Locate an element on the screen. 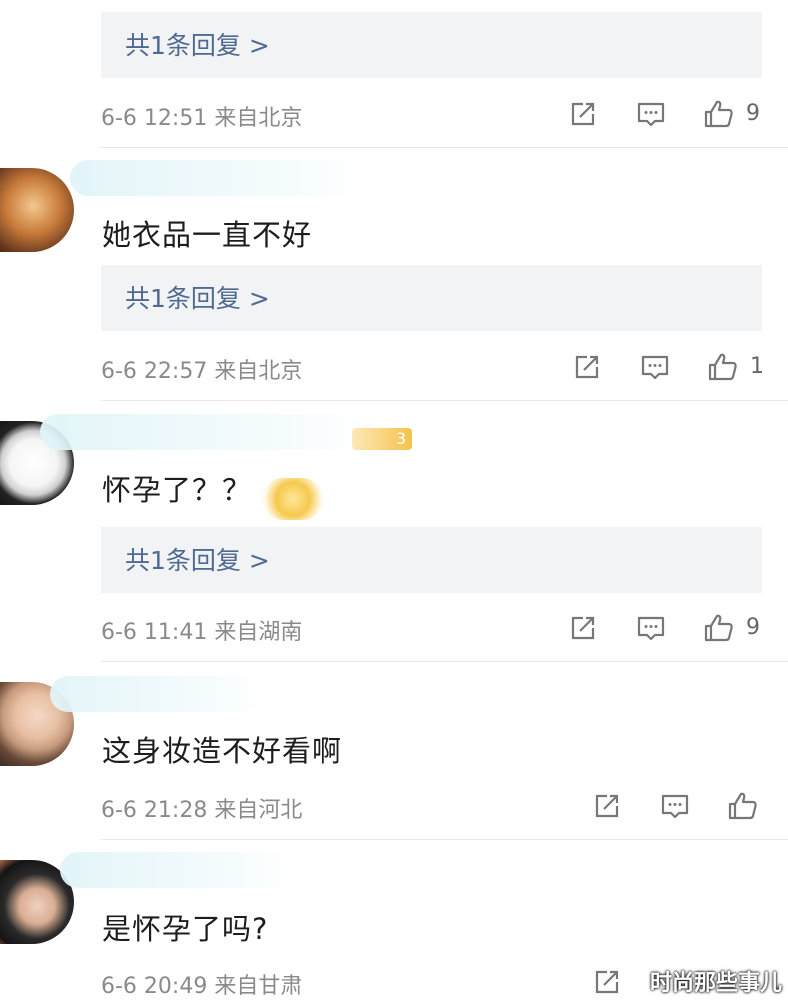 The width and height of the screenshot is (788, 1005). comment-meta: 6-6 20:49 来自甘肃 is located at coordinates (202, 986).